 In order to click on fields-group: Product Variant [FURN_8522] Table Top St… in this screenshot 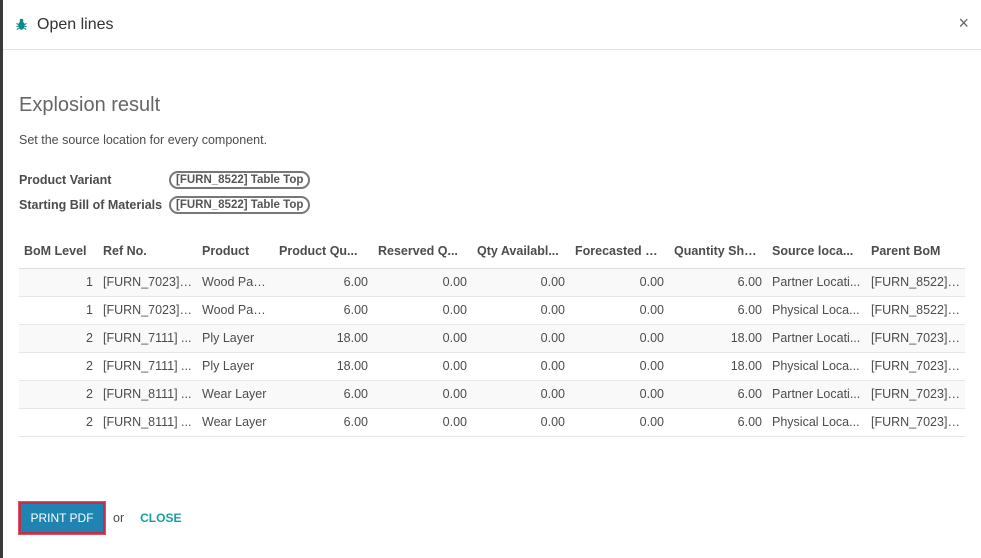, I will do `click(492, 192)`.